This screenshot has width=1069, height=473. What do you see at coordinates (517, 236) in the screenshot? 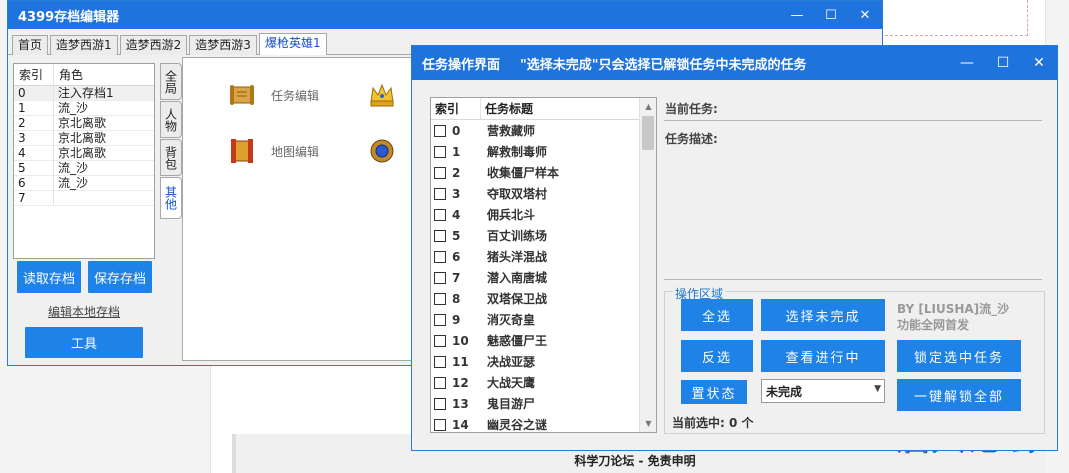
I see `task-title: 百丈训练场` at bounding box center [517, 236].